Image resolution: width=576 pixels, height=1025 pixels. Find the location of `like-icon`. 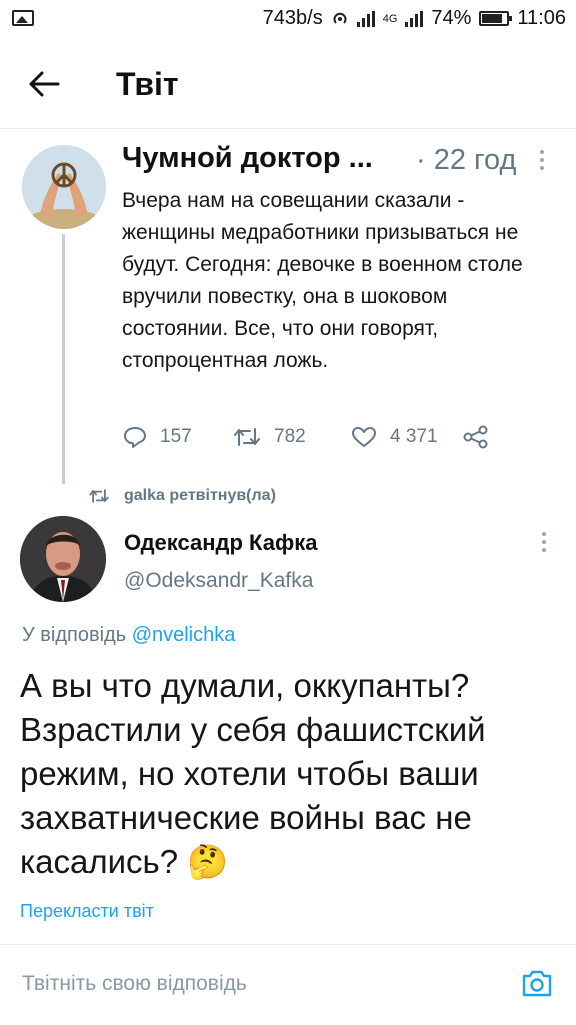

like-icon is located at coordinates (364, 437).